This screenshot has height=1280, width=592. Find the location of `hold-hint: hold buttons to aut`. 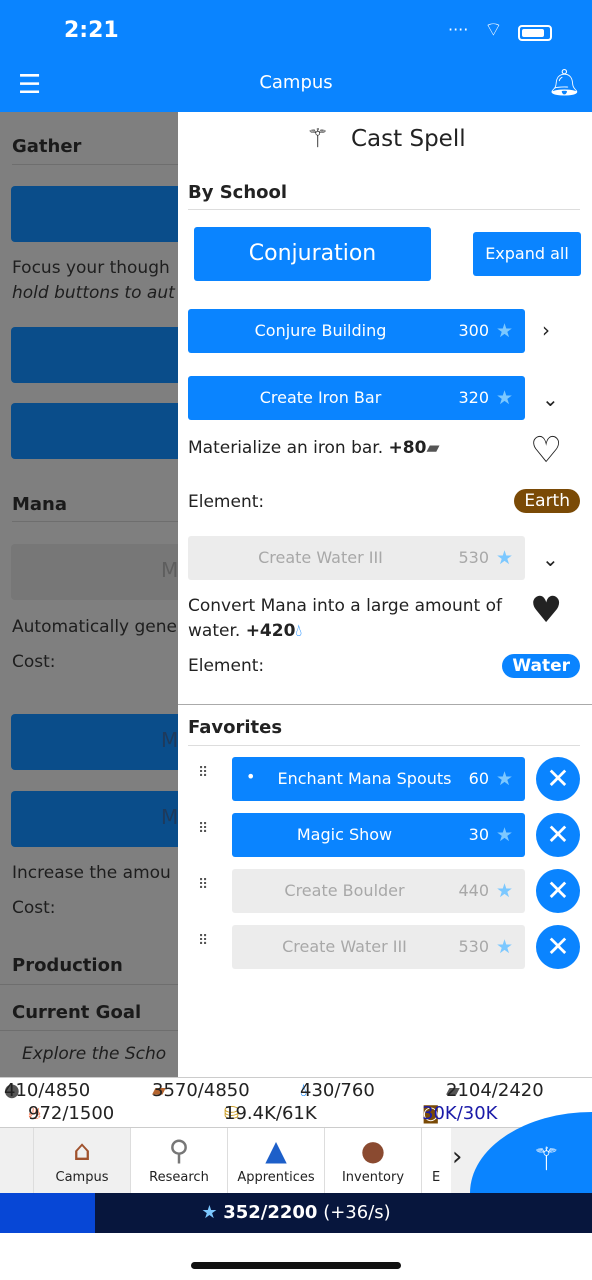

hold-hint: hold buttons to aut is located at coordinates (93, 293).